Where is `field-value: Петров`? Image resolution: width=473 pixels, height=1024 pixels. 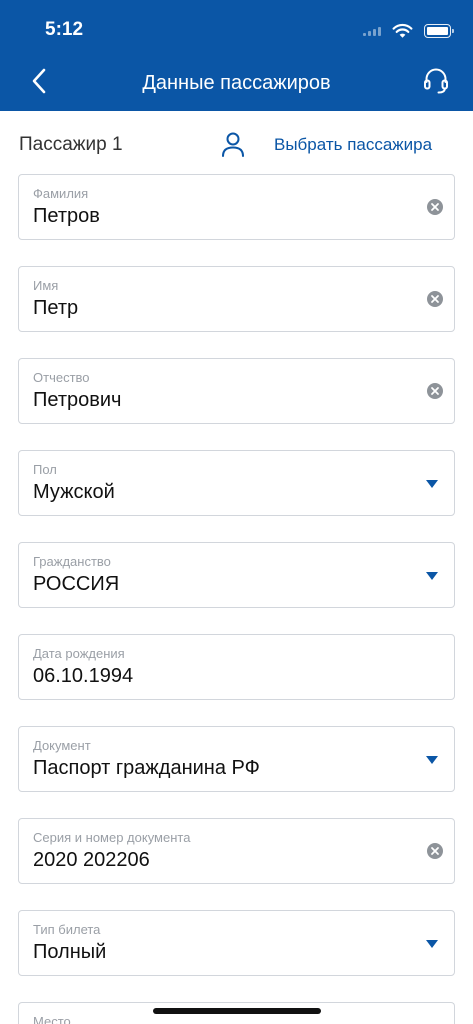
field-value: Петров is located at coordinates (66, 216).